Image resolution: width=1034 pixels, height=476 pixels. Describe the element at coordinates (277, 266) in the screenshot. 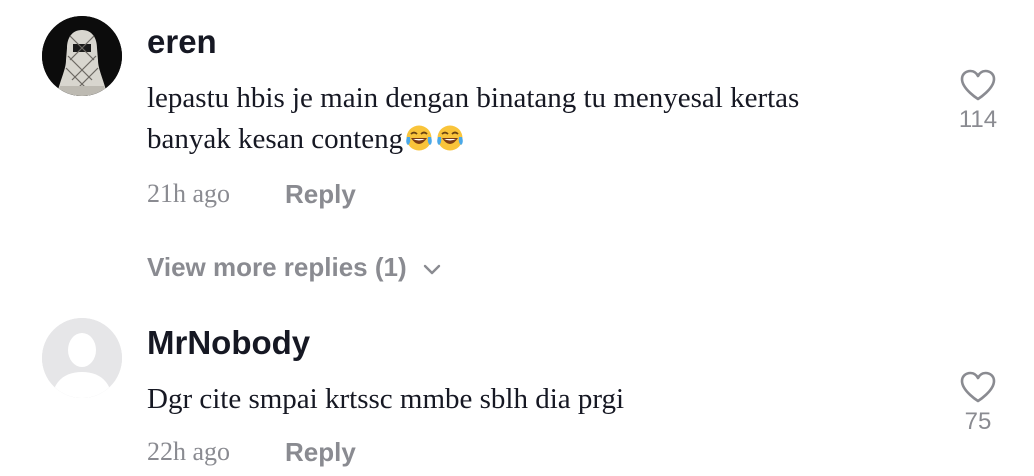

I see `view-more-replies-label: View more replies (1)` at that location.